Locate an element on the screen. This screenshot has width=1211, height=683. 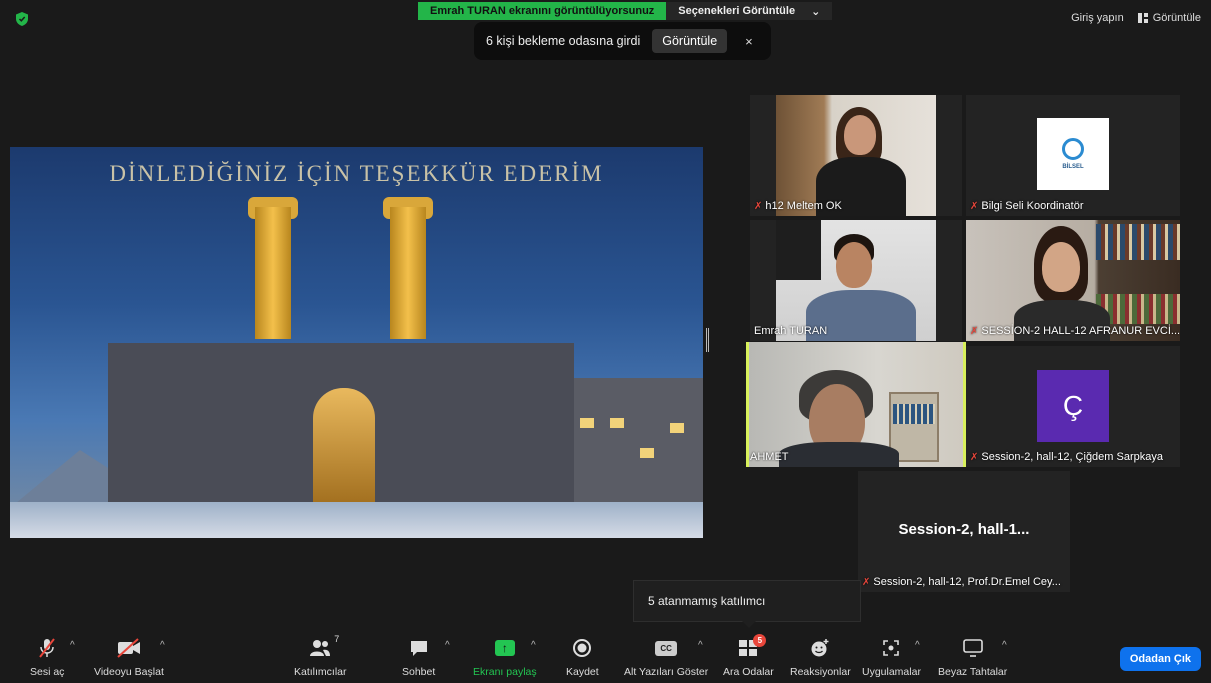
bilsel-logo: BİLSEL is located at coordinates (1073, 154).